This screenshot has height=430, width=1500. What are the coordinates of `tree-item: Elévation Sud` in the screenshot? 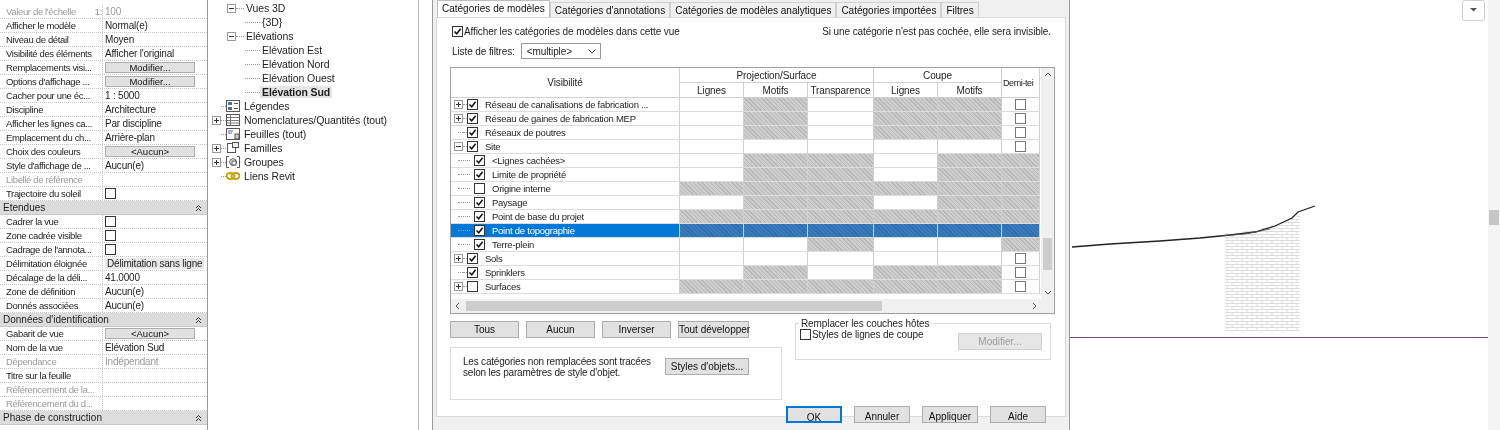 It's located at (296, 92).